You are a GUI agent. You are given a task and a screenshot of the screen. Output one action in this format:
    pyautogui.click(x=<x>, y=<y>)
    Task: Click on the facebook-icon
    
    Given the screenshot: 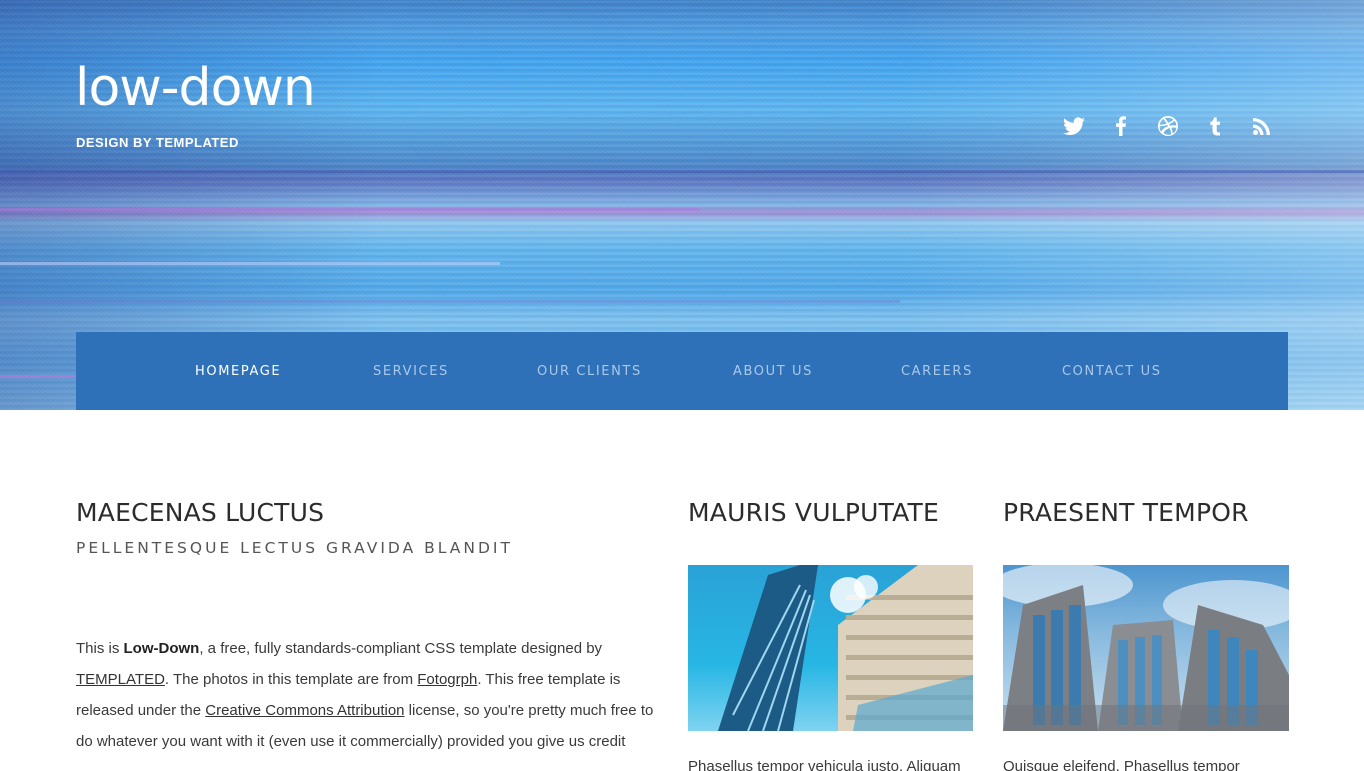 What is the action you would take?
    pyautogui.click(x=1121, y=128)
    